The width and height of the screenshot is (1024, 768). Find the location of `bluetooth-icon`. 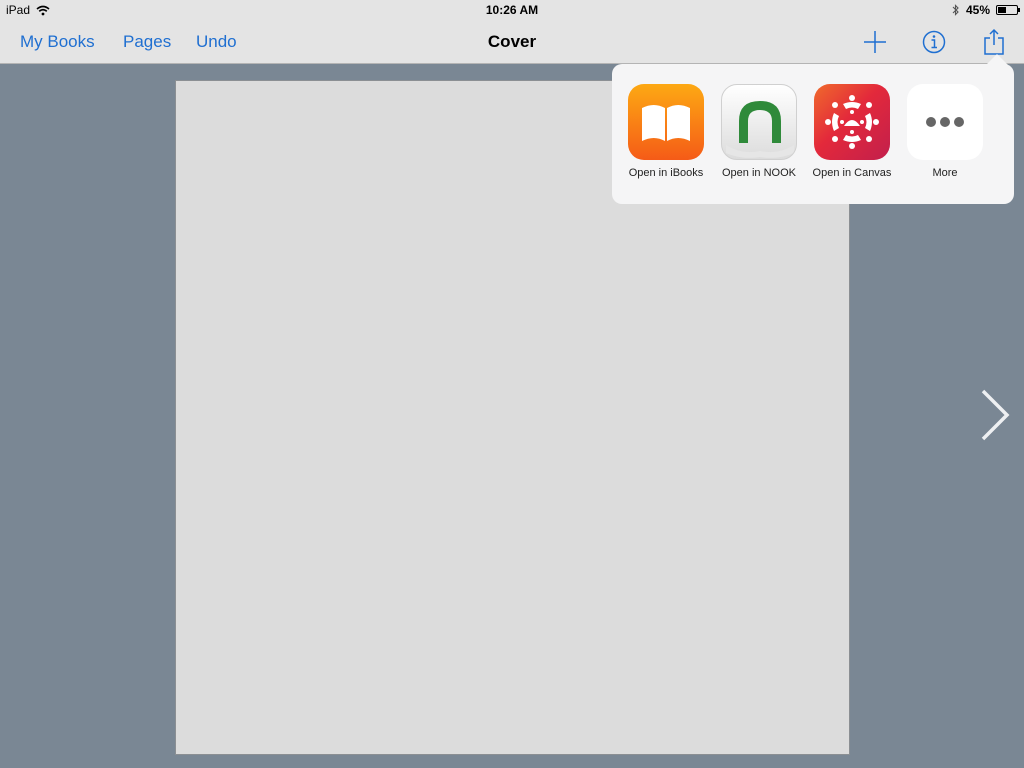

bluetooth-icon is located at coordinates (955, 10).